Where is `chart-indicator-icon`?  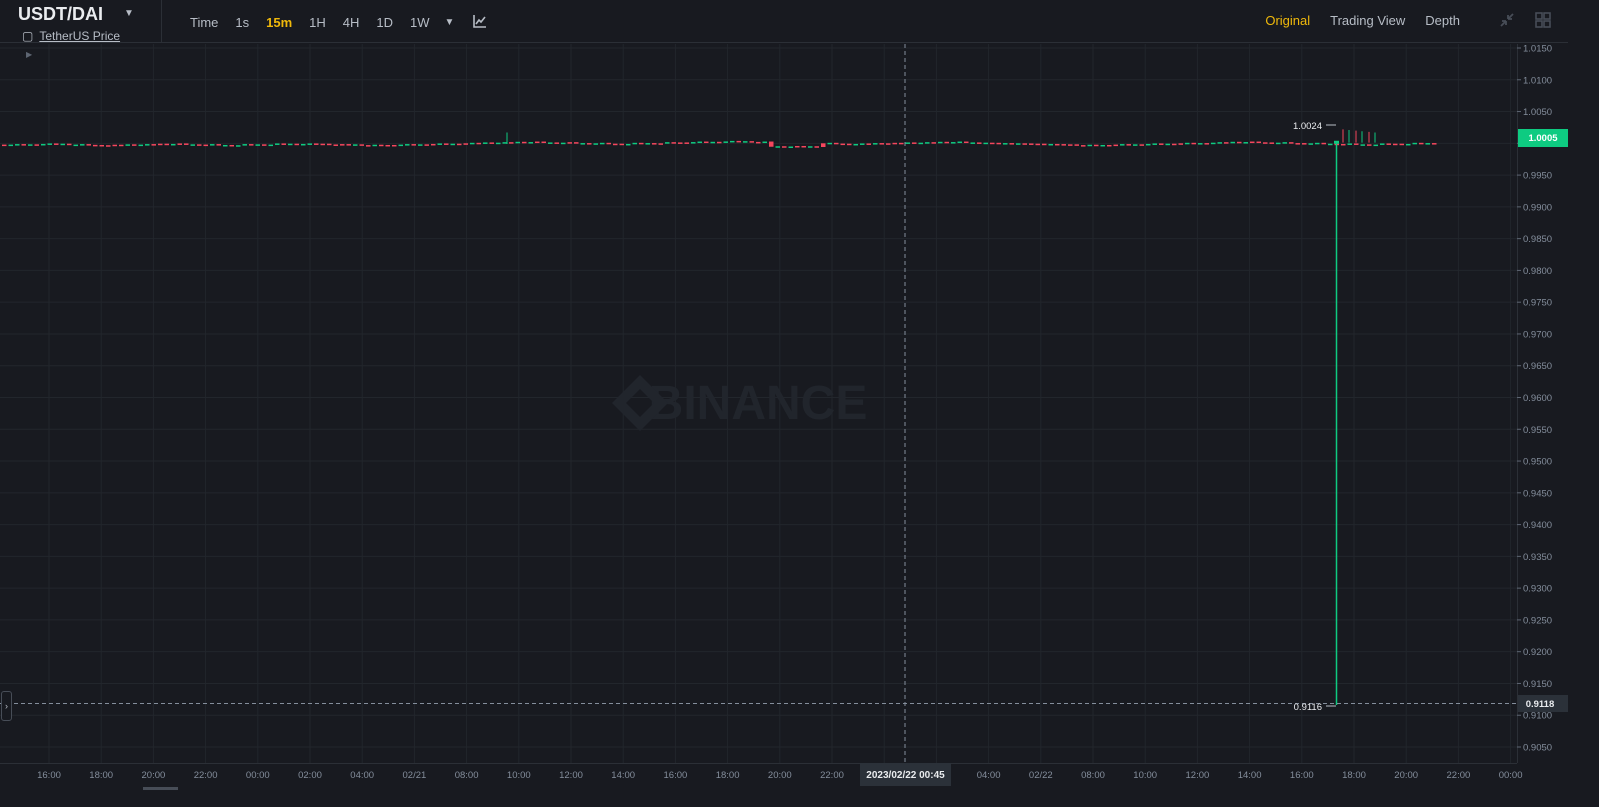
chart-indicator-icon is located at coordinates (480, 22).